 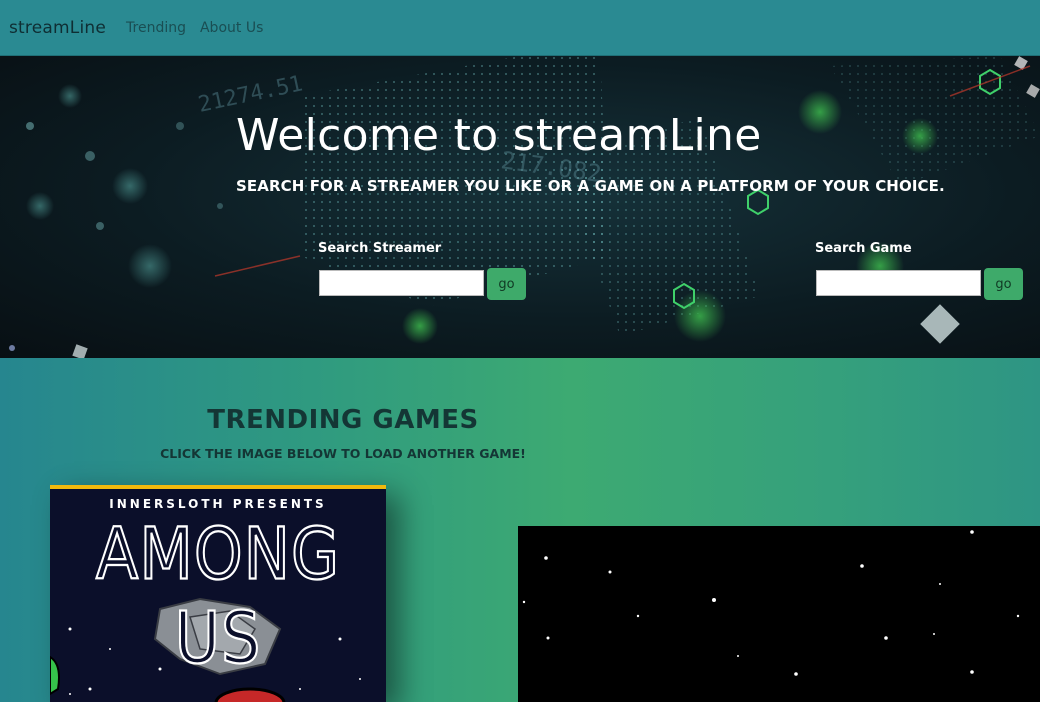 I want to click on search-streamer-go-button: go, so click(x=506, y=284).